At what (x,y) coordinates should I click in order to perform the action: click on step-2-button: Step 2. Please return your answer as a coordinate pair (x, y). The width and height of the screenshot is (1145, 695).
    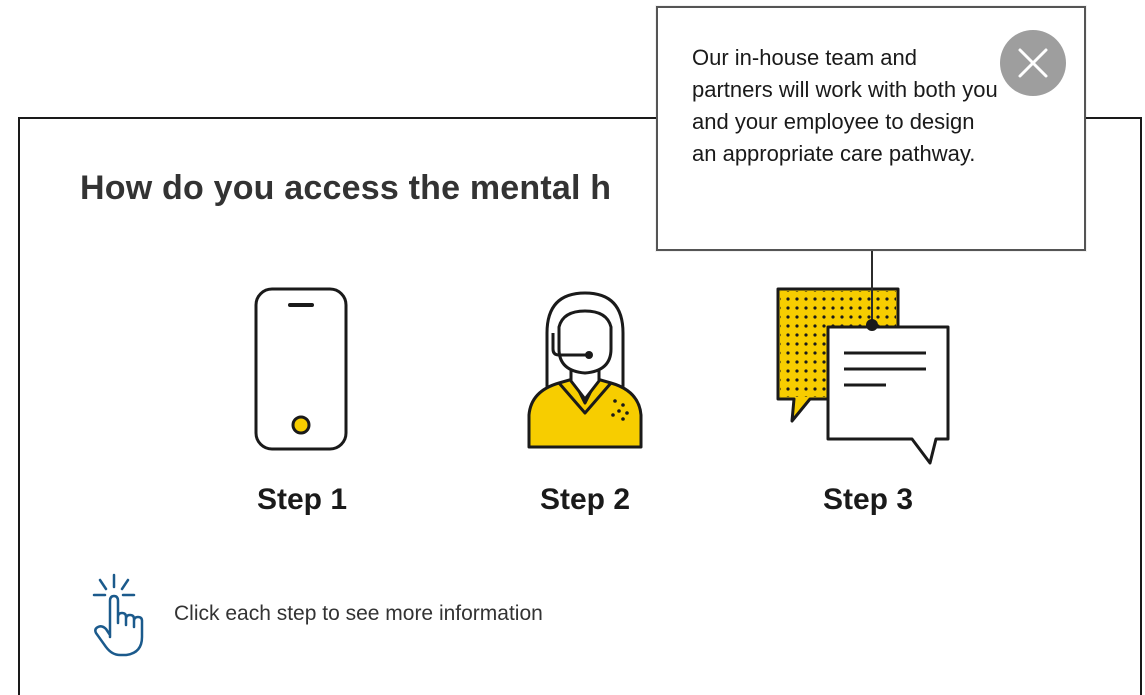
    Looking at the image, I should click on (585, 407).